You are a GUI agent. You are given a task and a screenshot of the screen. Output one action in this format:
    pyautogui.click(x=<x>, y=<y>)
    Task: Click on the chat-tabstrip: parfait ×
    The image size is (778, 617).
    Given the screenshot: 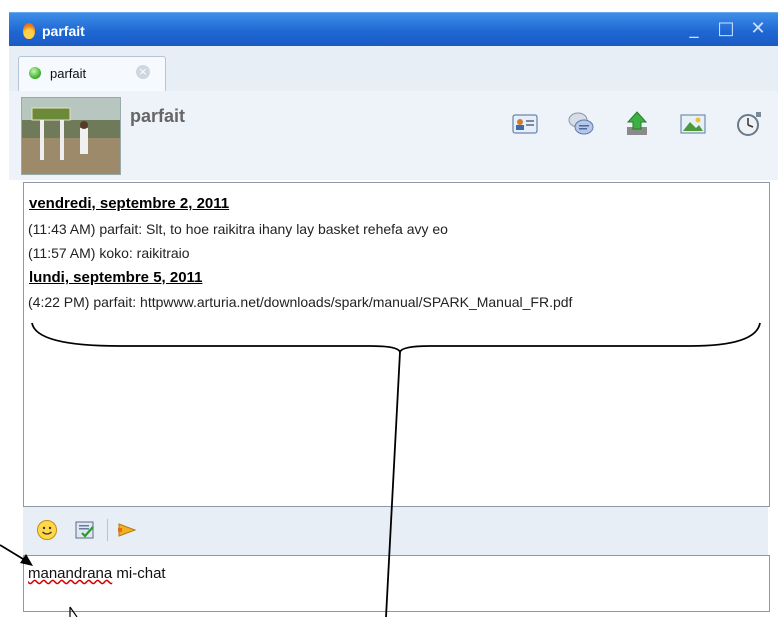 What is the action you would take?
    pyautogui.click(x=393, y=69)
    